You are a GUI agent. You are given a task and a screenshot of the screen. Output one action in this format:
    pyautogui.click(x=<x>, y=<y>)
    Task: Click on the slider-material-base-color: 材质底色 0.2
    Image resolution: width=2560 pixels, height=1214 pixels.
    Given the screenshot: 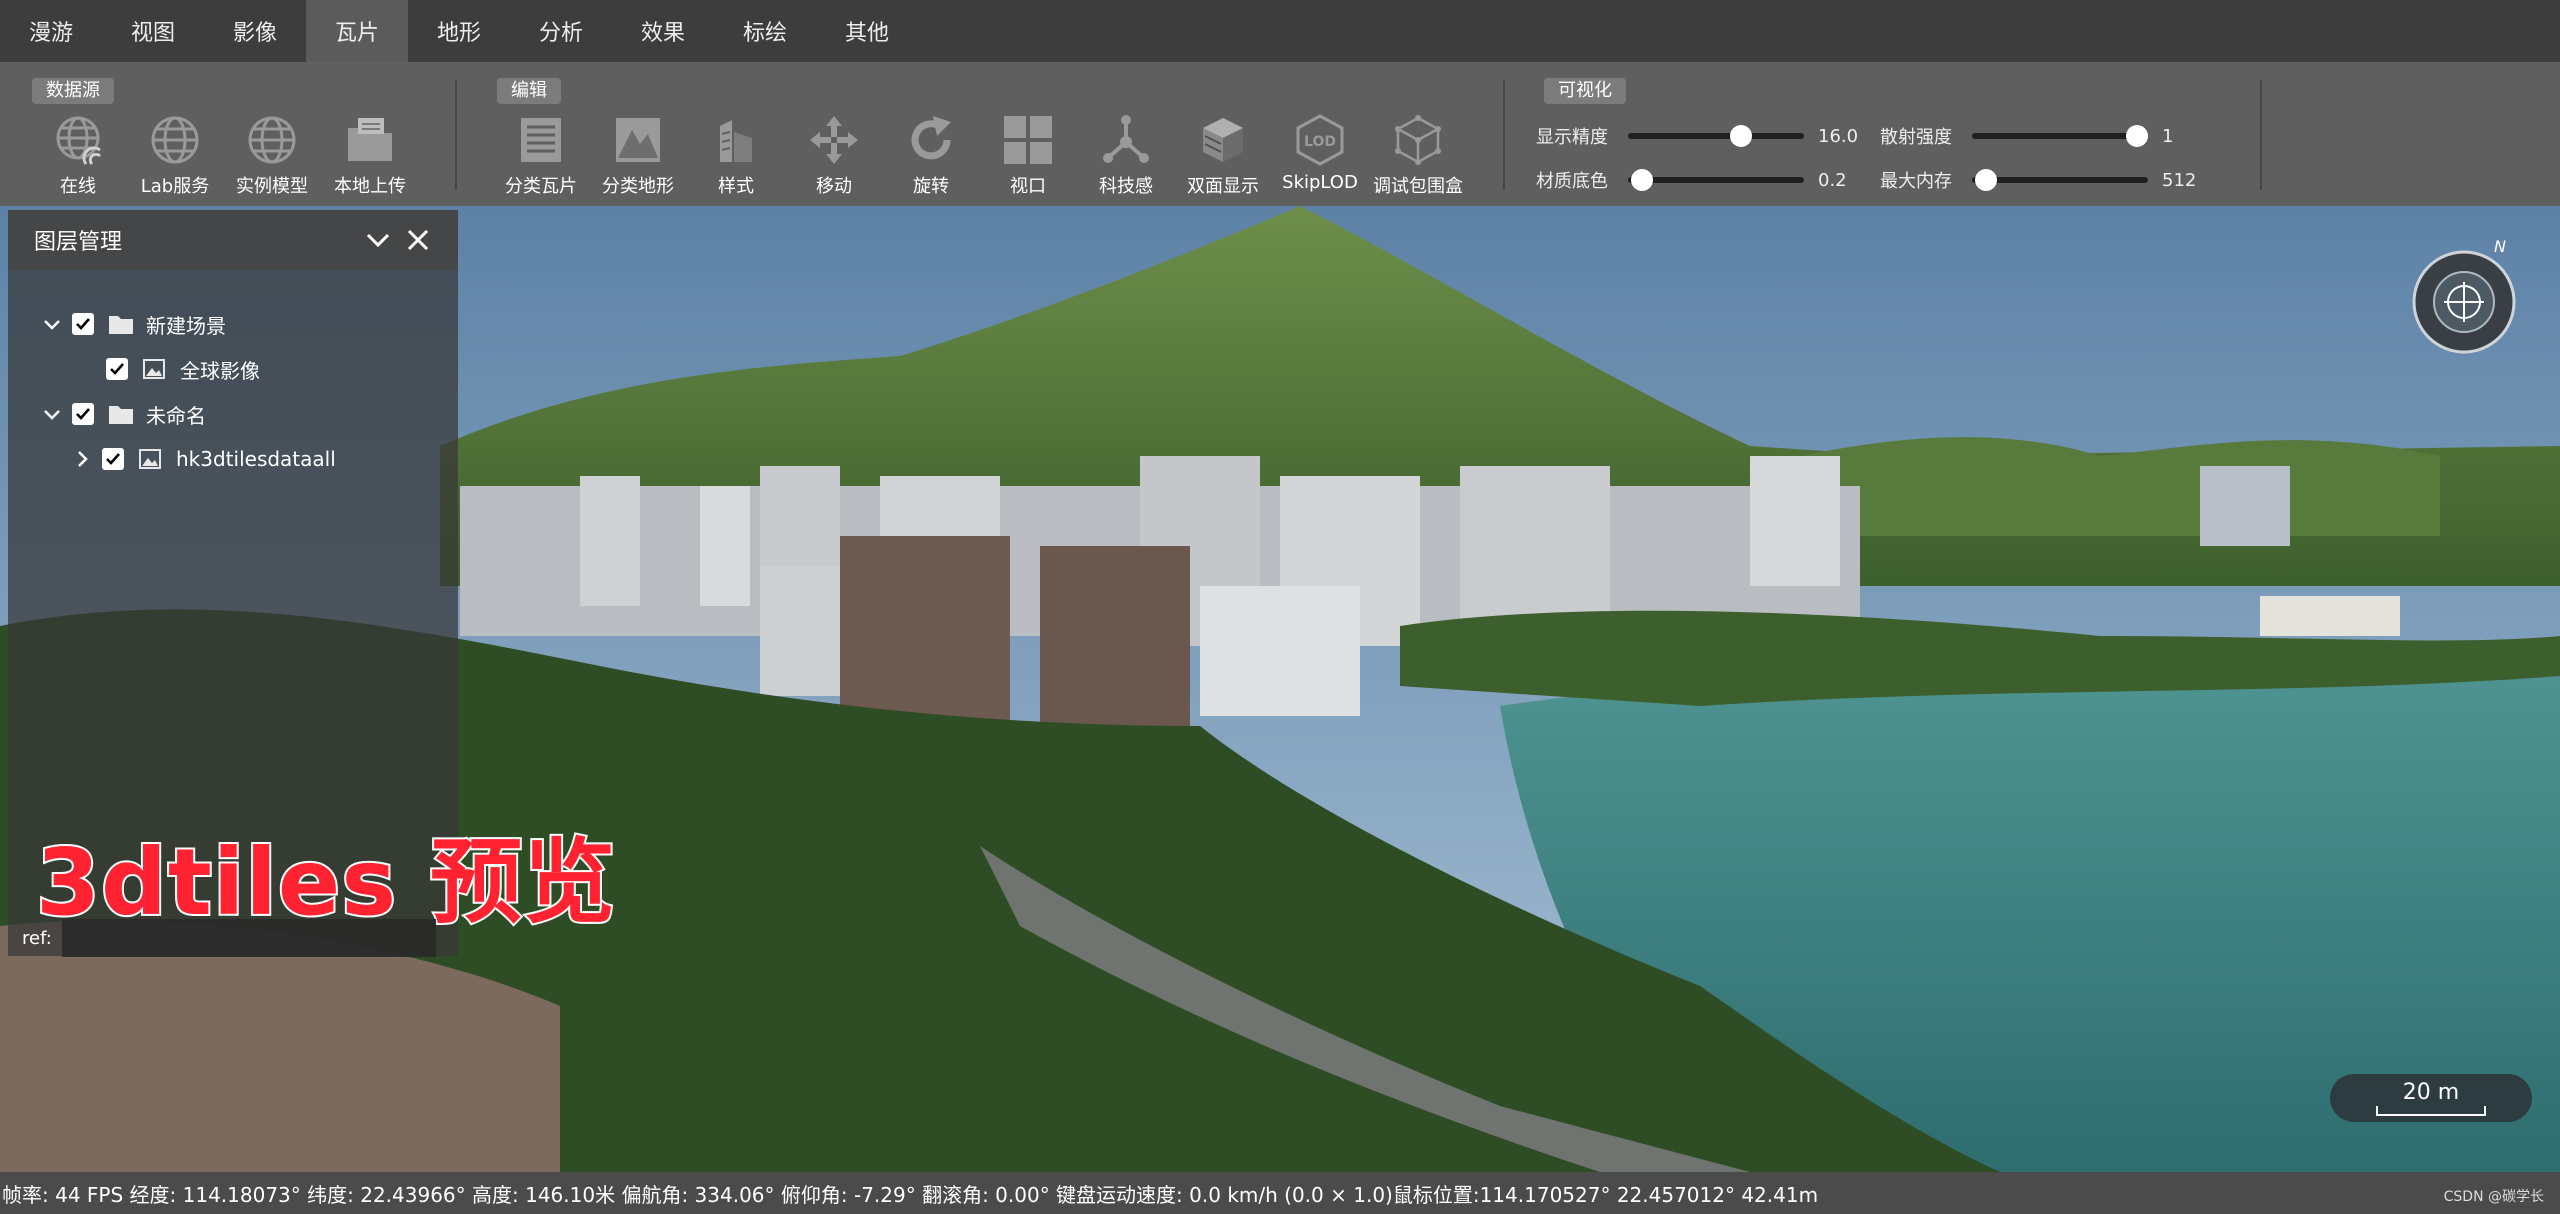 What is the action you would take?
    pyautogui.click(x=1707, y=180)
    